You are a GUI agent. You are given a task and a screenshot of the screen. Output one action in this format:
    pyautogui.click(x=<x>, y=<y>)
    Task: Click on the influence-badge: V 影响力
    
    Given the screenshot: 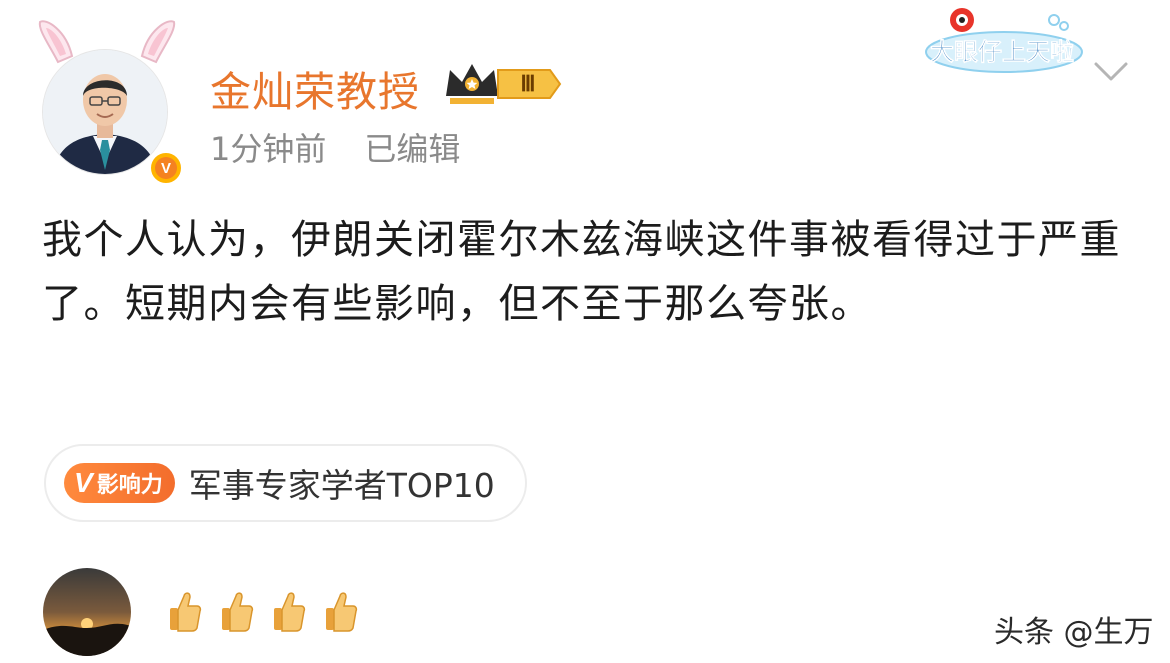 What is the action you would take?
    pyautogui.click(x=119, y=483)
    